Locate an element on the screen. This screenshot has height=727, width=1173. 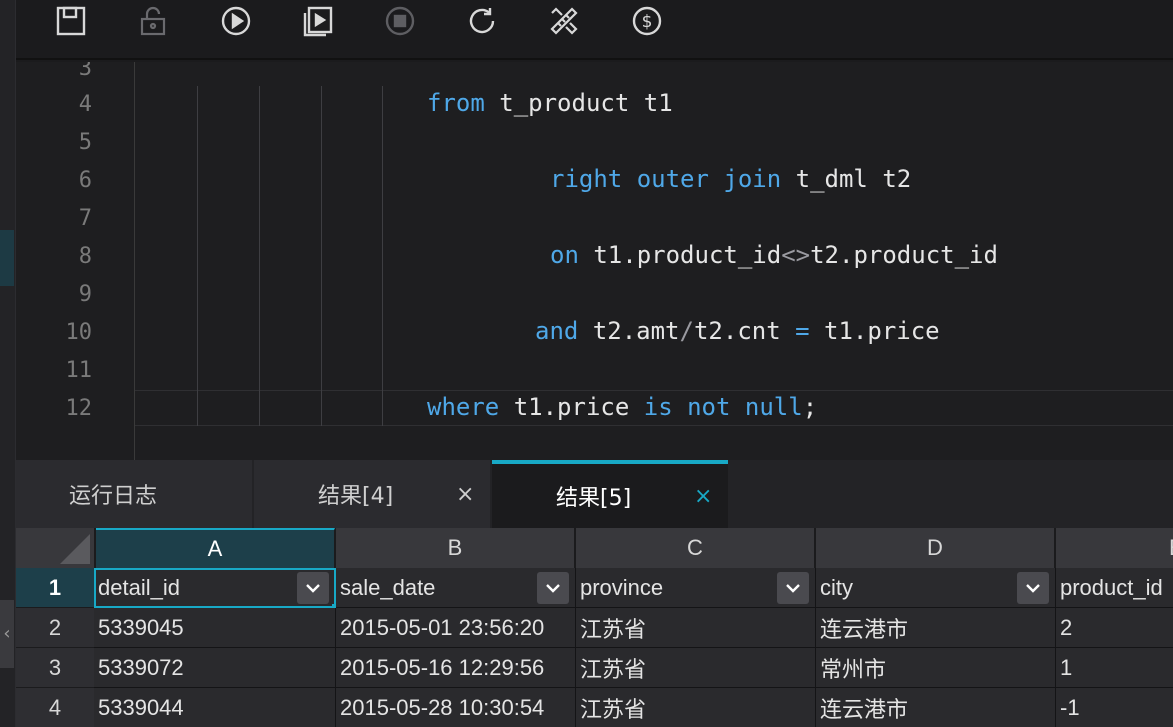
code-line-4: from t_product t1 is located at coordinates (550, 103).